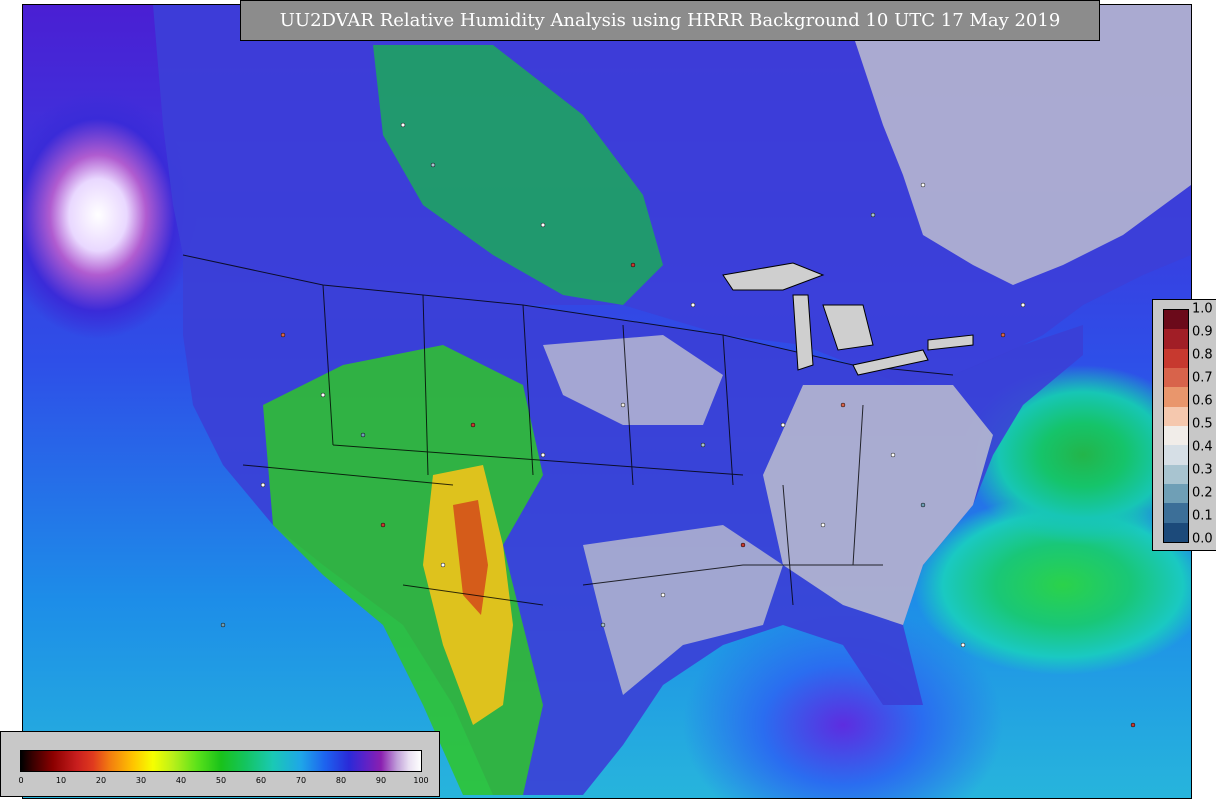 Image resolution: width=1216 pixels, height=800 pixels. I want to click on humidity-colorbar: 0 10 20 30 40 50 60 70 80 90 100, so click(220, 764).